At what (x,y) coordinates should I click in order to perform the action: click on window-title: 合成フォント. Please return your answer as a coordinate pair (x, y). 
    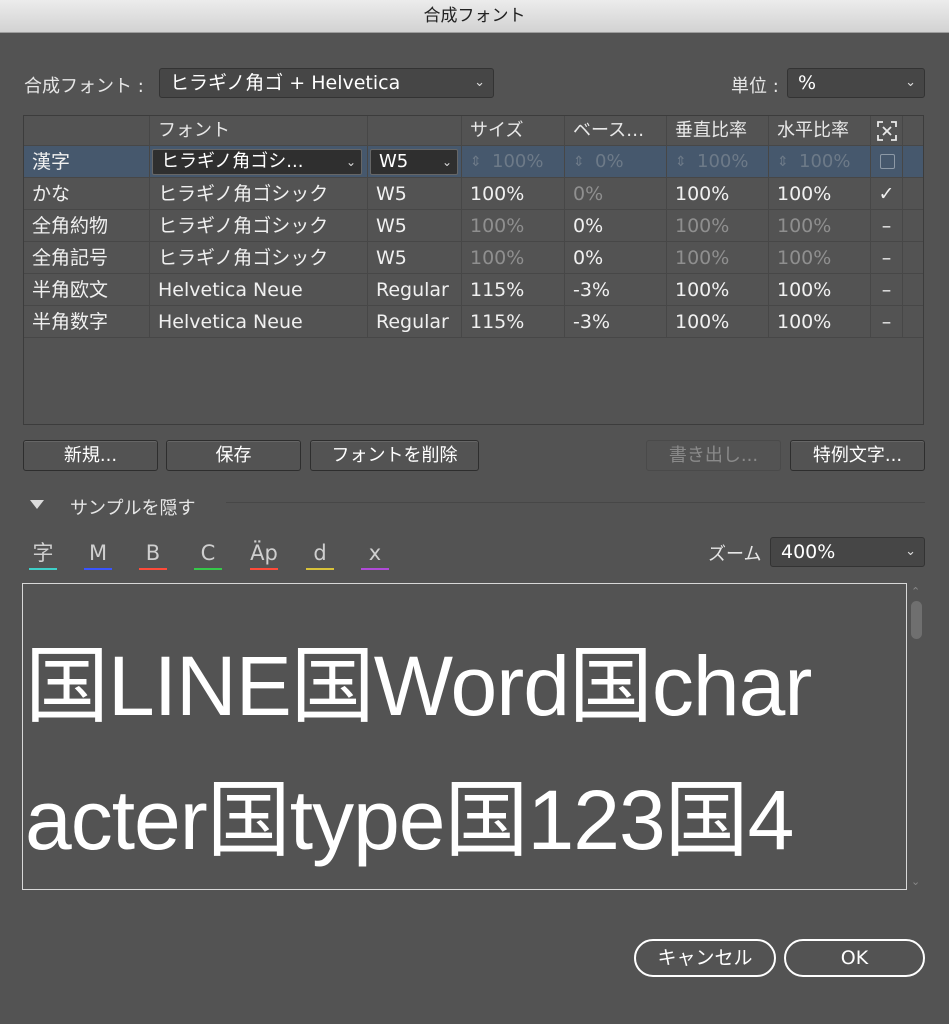
    Looking at the image, I should click on (474, 16).